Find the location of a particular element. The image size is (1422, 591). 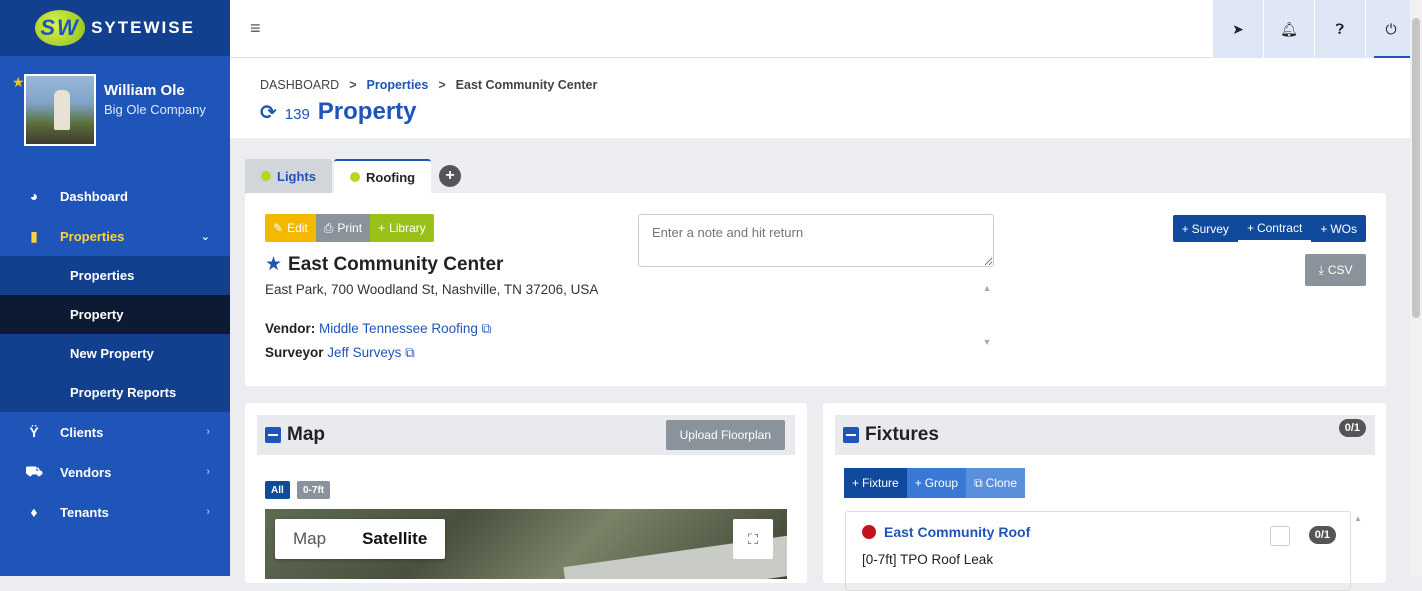

tab-label: Roofing is located at coordinates (391, 177).